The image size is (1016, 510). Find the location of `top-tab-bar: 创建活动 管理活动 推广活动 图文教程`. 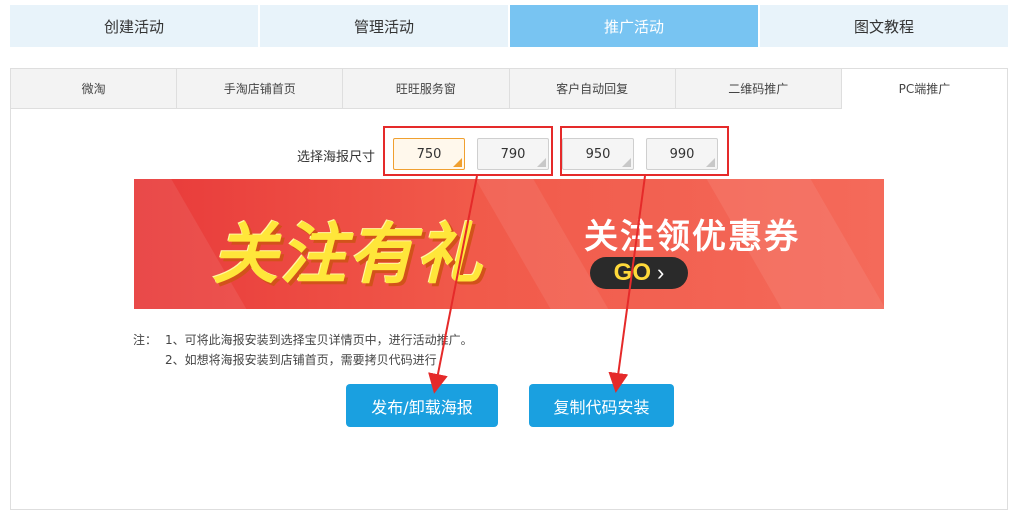

top-tab-bar: 创建活动 管理活动 推广活动 图文教程 is located at coordinates (509, 26).